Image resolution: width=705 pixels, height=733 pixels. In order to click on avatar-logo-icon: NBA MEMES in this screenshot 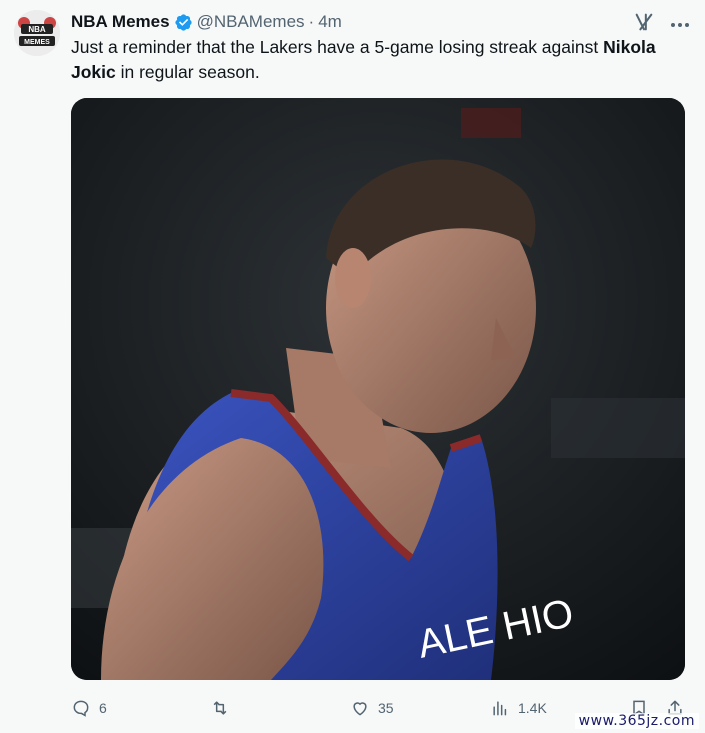, I will do `click(37, 33)`.